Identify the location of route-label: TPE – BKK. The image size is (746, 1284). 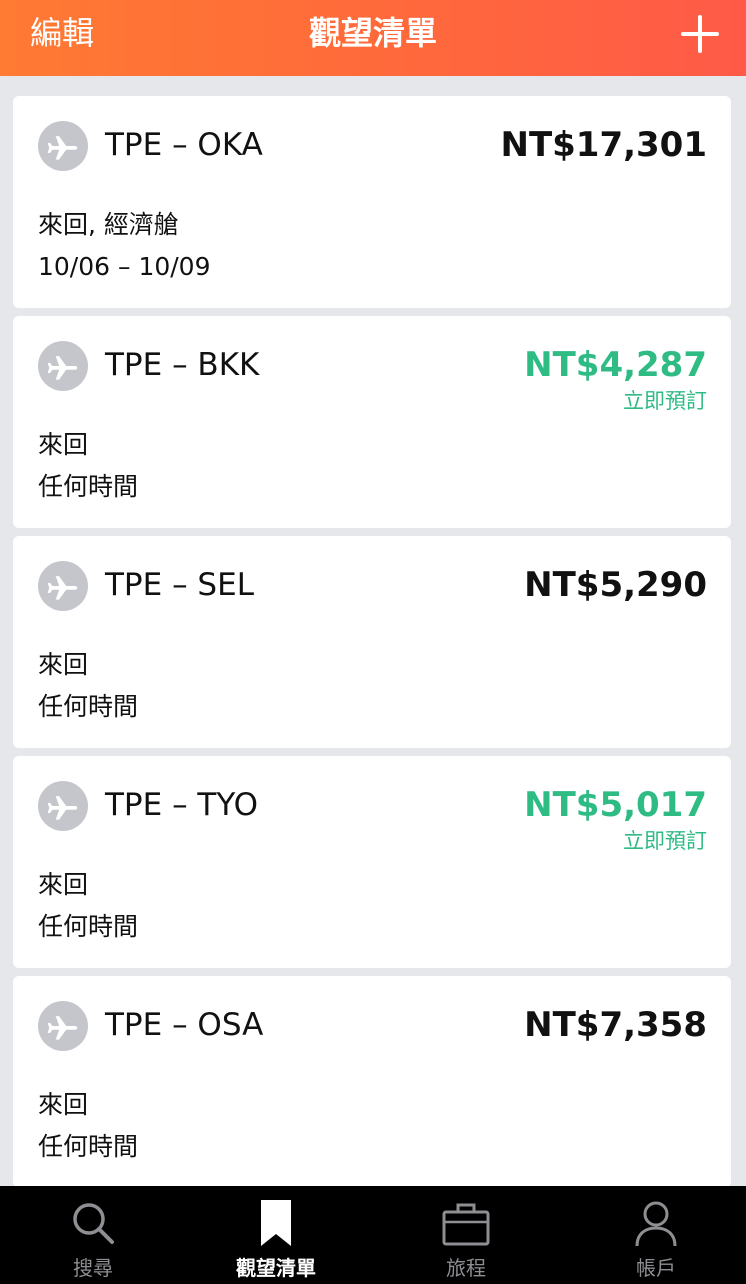
(182, 365).